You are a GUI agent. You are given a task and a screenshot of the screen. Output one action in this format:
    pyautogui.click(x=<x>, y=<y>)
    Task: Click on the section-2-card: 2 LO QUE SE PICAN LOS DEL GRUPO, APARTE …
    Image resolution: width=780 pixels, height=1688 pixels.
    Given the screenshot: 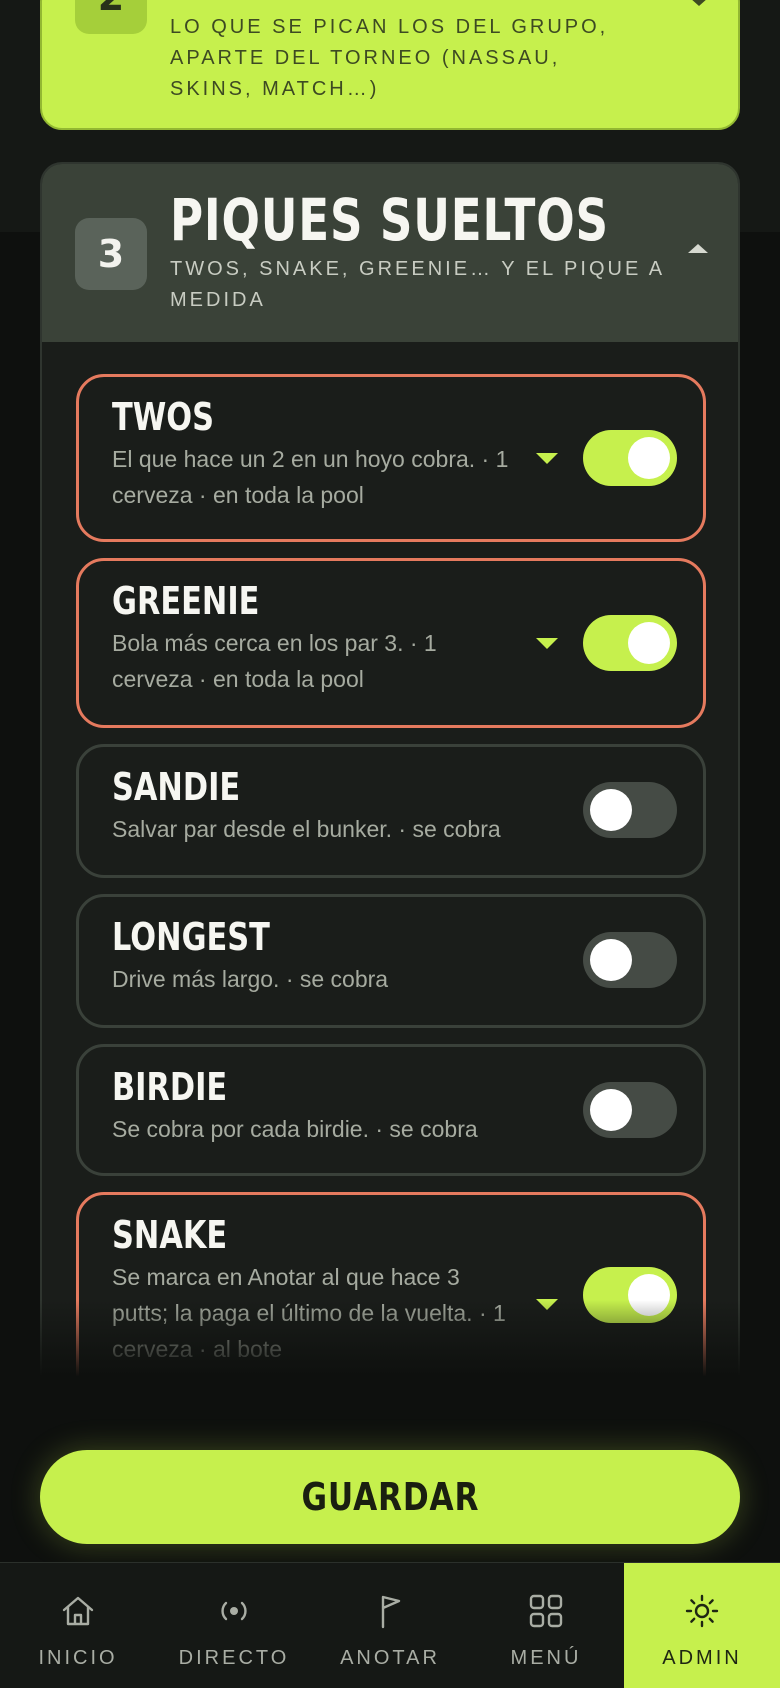 What is the action you would take?
    pyautogui.click(x=390, y=65)
    